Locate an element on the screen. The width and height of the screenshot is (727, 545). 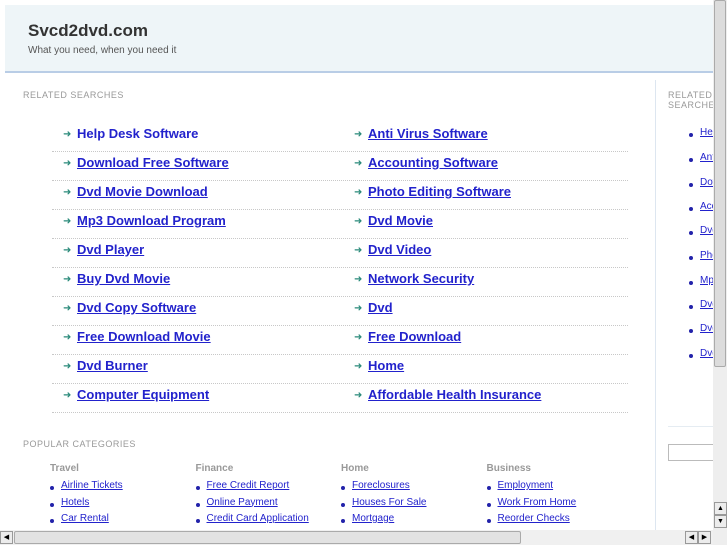
scroll-left-end-icon: ◀ is located at coordinates (691, 537).